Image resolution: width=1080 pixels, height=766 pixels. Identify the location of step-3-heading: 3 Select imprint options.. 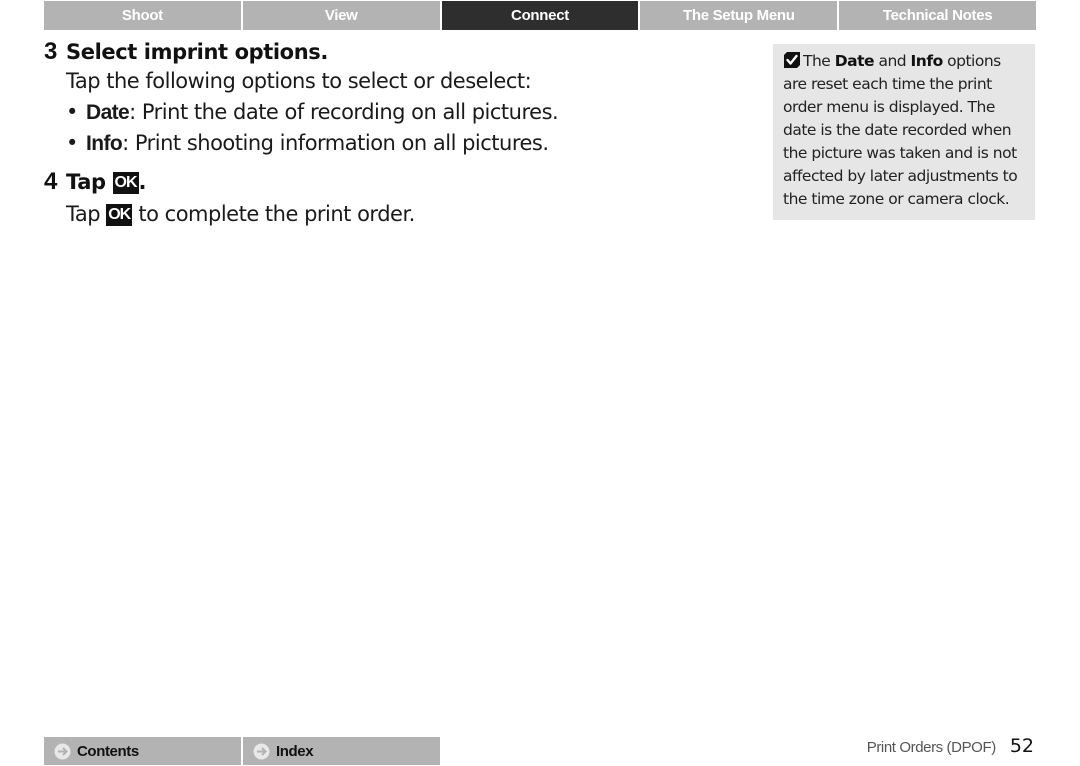
(301, 52).